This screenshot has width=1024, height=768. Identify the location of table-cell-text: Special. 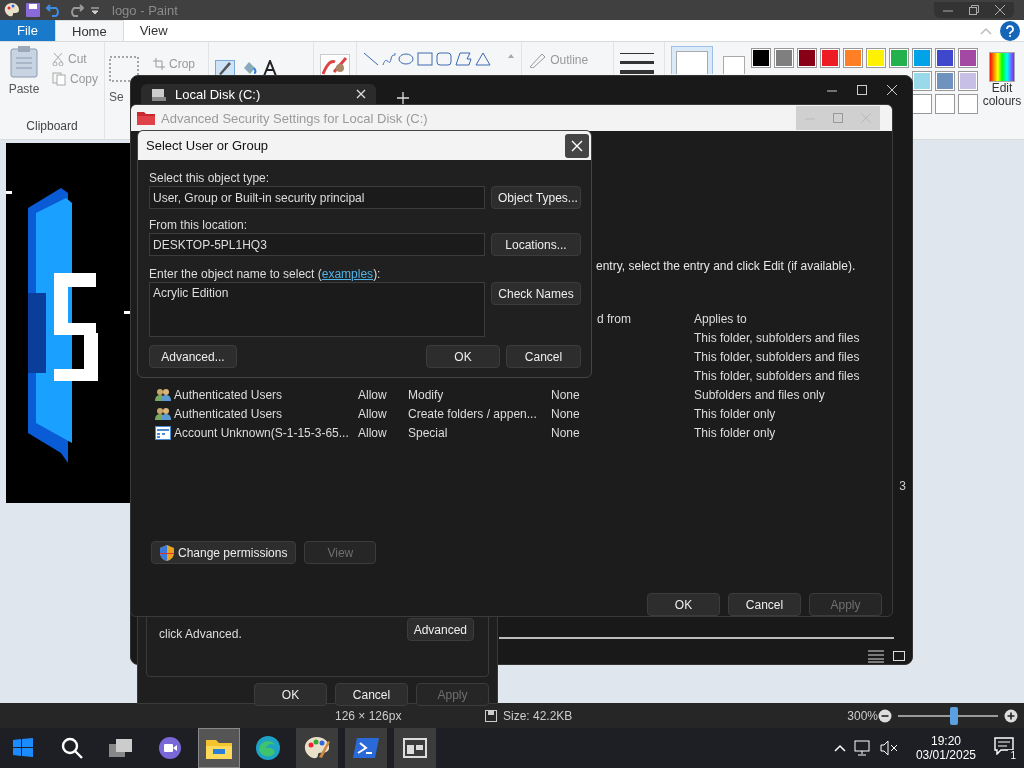
(428, 433).